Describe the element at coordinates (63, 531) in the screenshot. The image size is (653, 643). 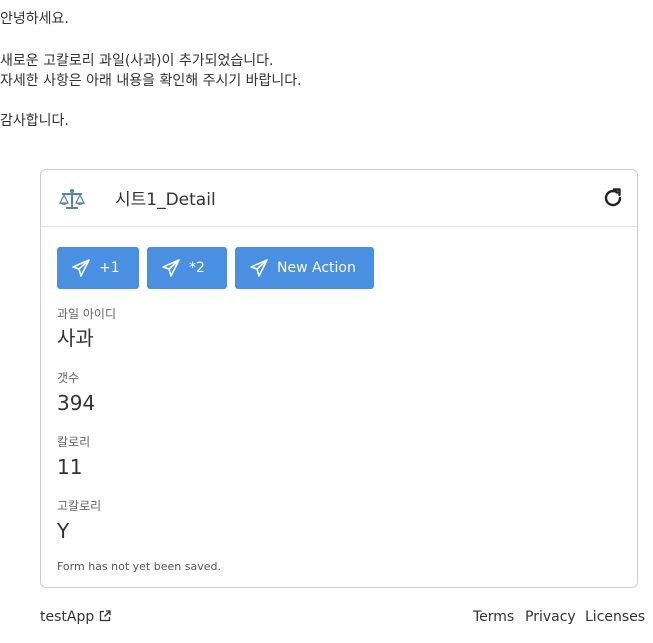
I see `field-value-high-calorie: Y` at that location.